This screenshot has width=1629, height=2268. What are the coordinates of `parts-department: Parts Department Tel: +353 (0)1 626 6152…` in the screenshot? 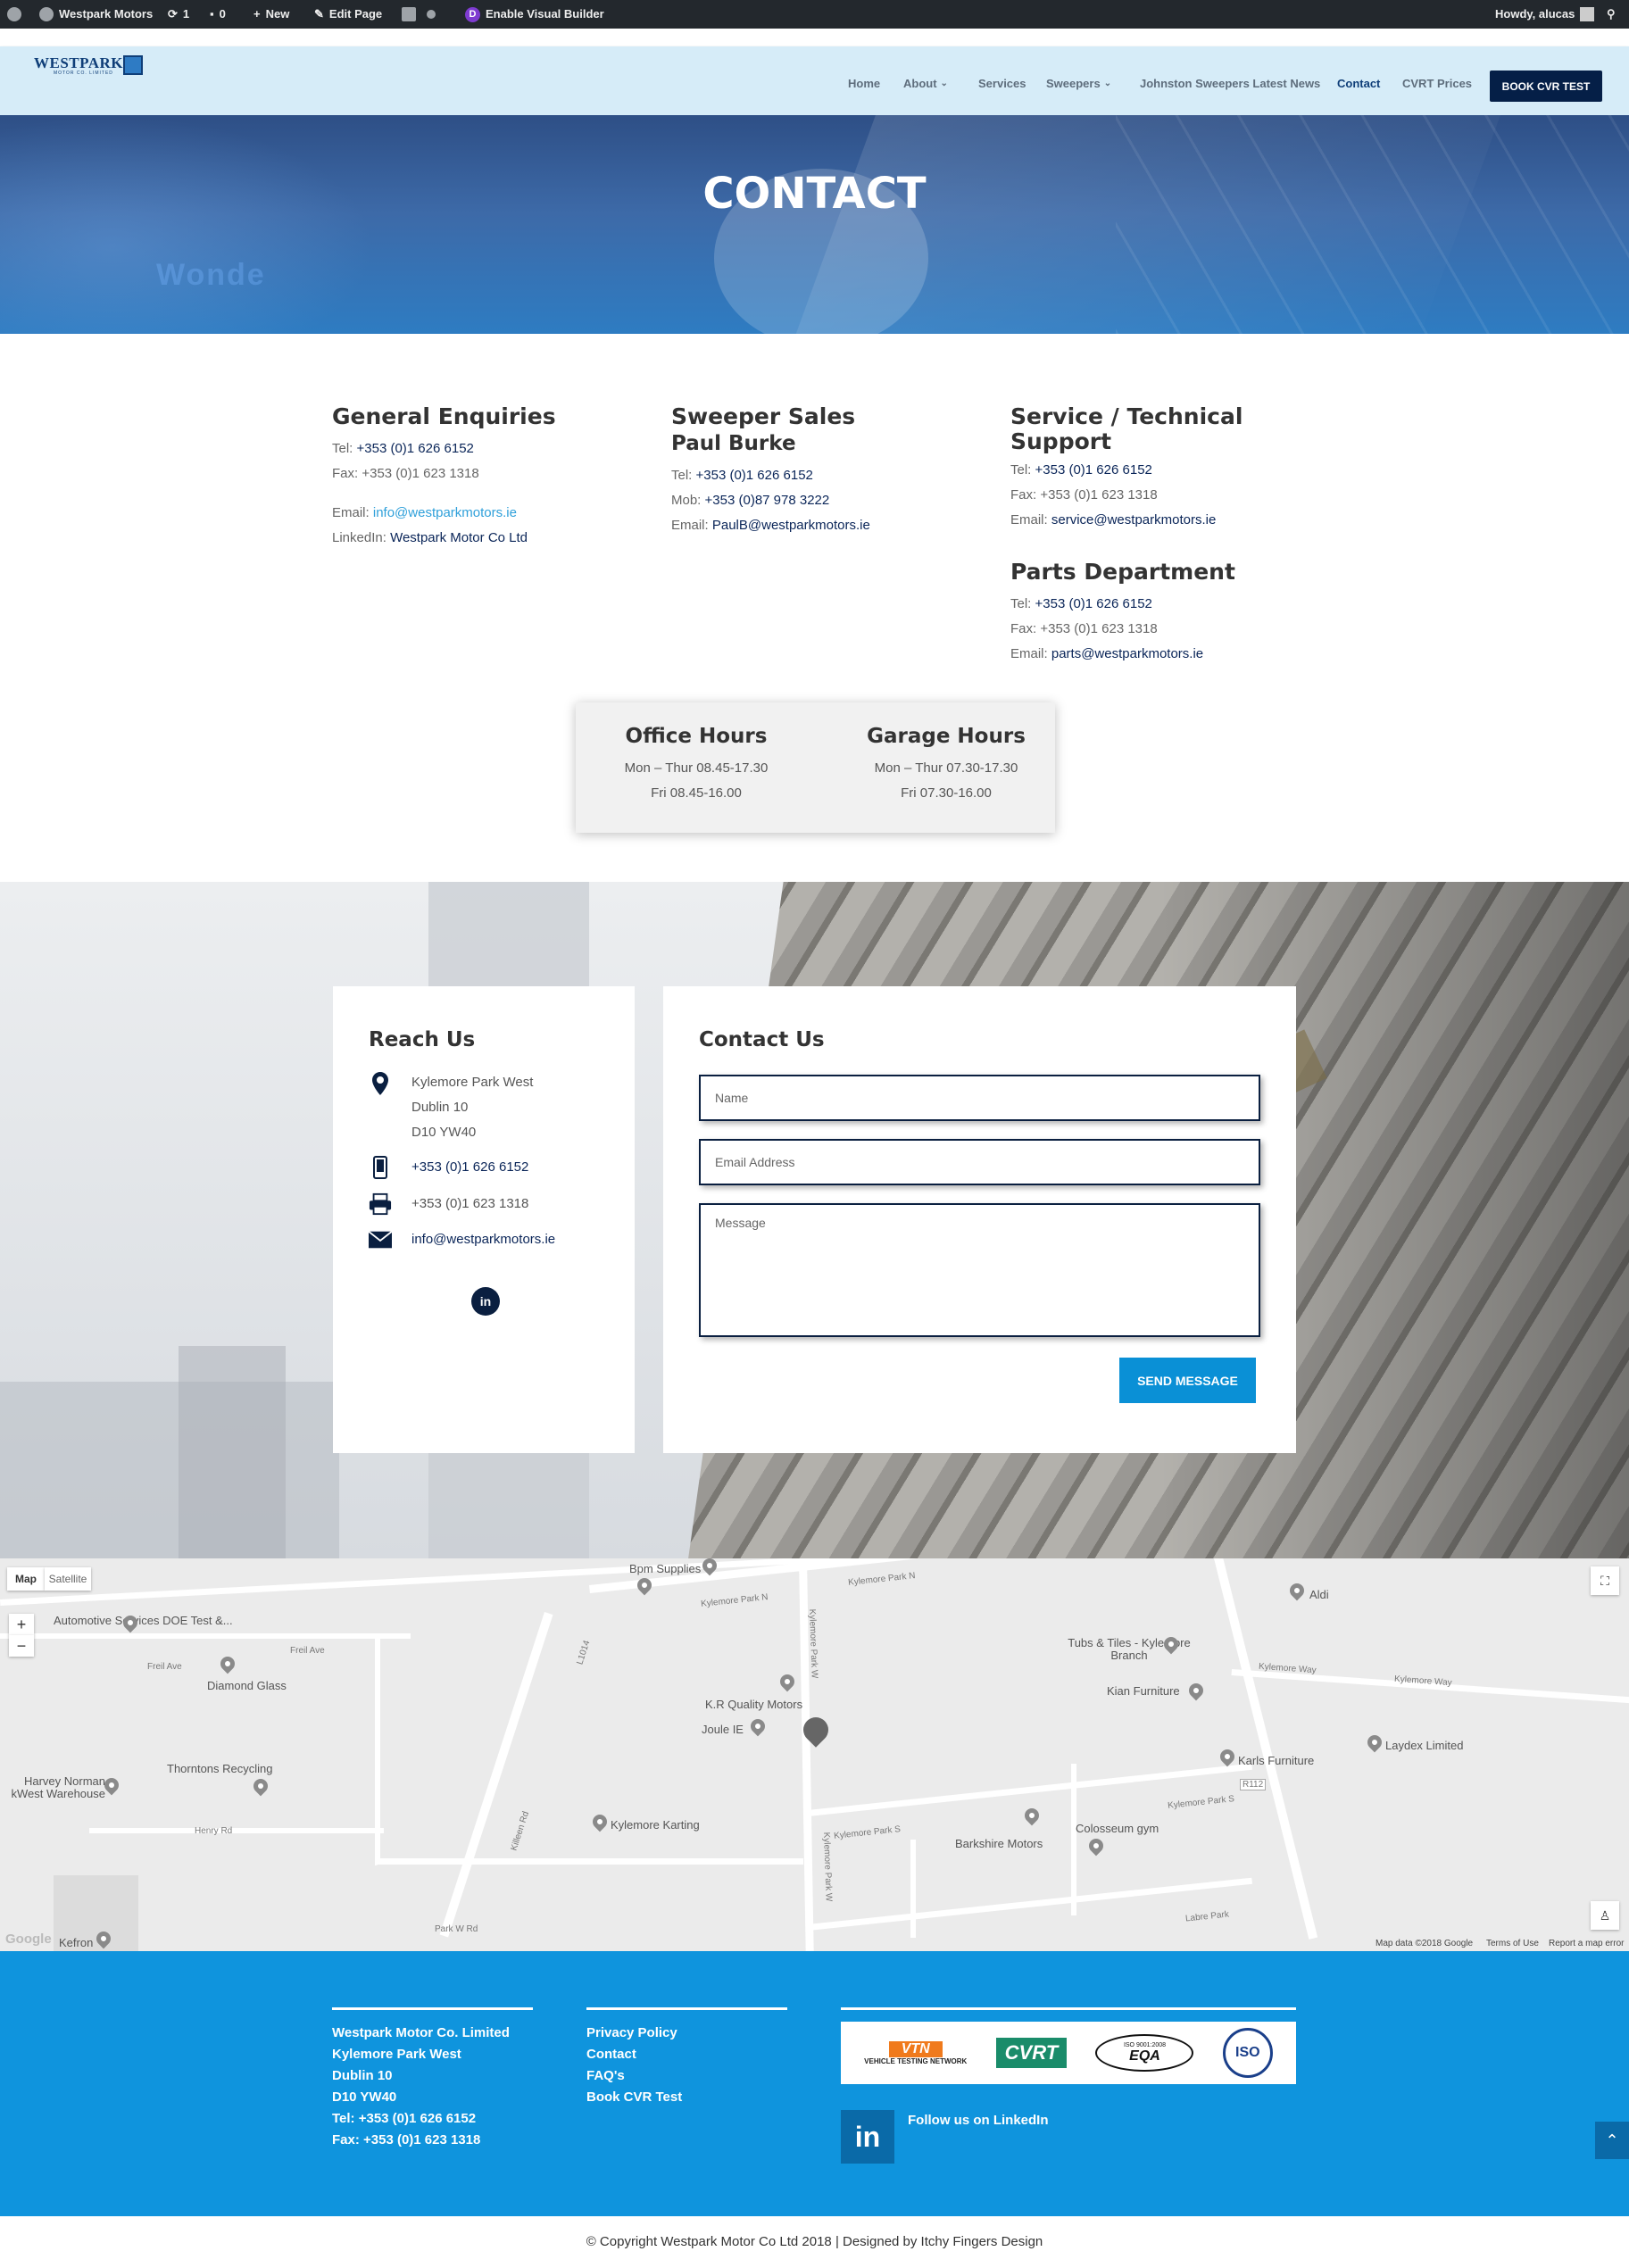 It's located at (1144, 614).